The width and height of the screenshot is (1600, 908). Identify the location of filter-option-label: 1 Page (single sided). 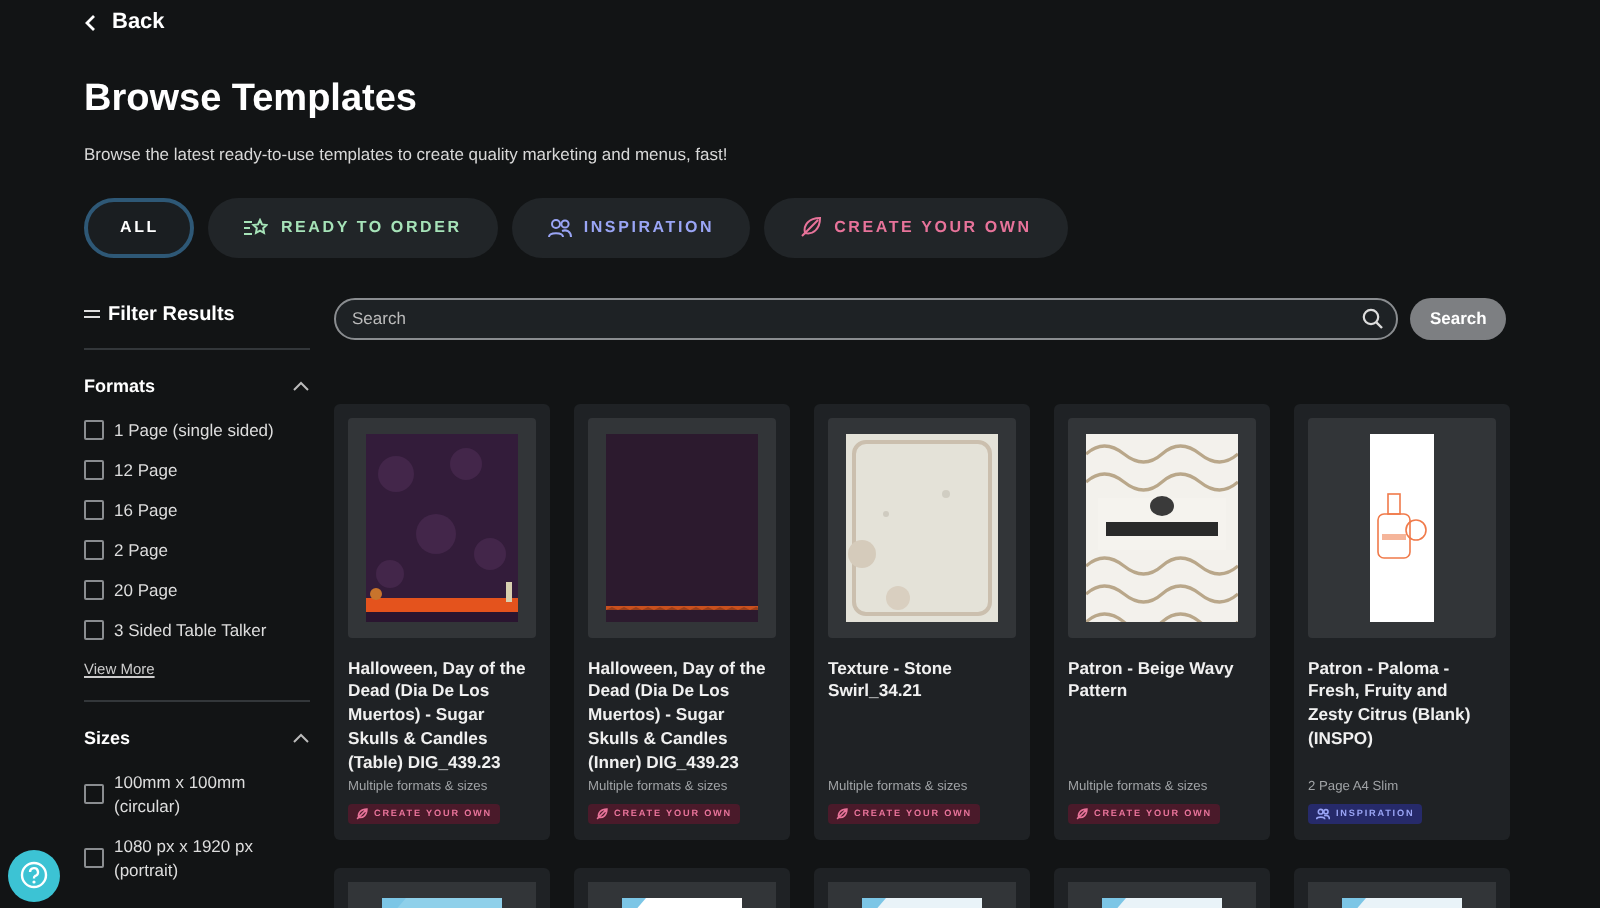
(194, 429).